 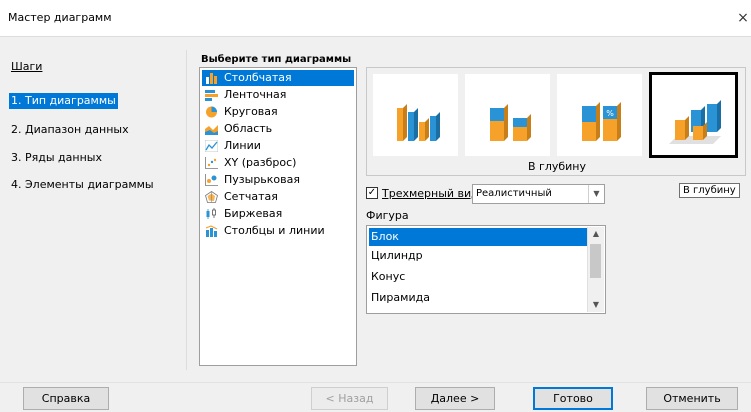 I want to click on finish-button: Готово, so click(x=573, y=398).